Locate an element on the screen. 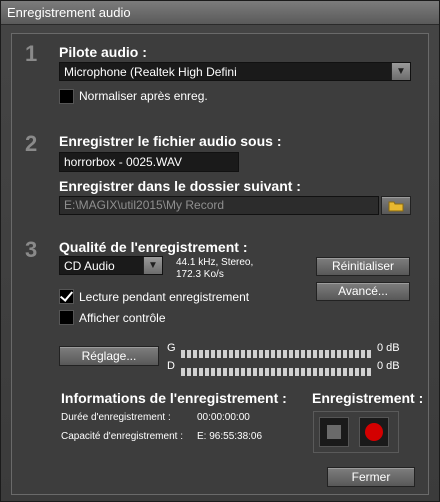 The image size is (440, 502). record-button is located at coordinates (374, 432).